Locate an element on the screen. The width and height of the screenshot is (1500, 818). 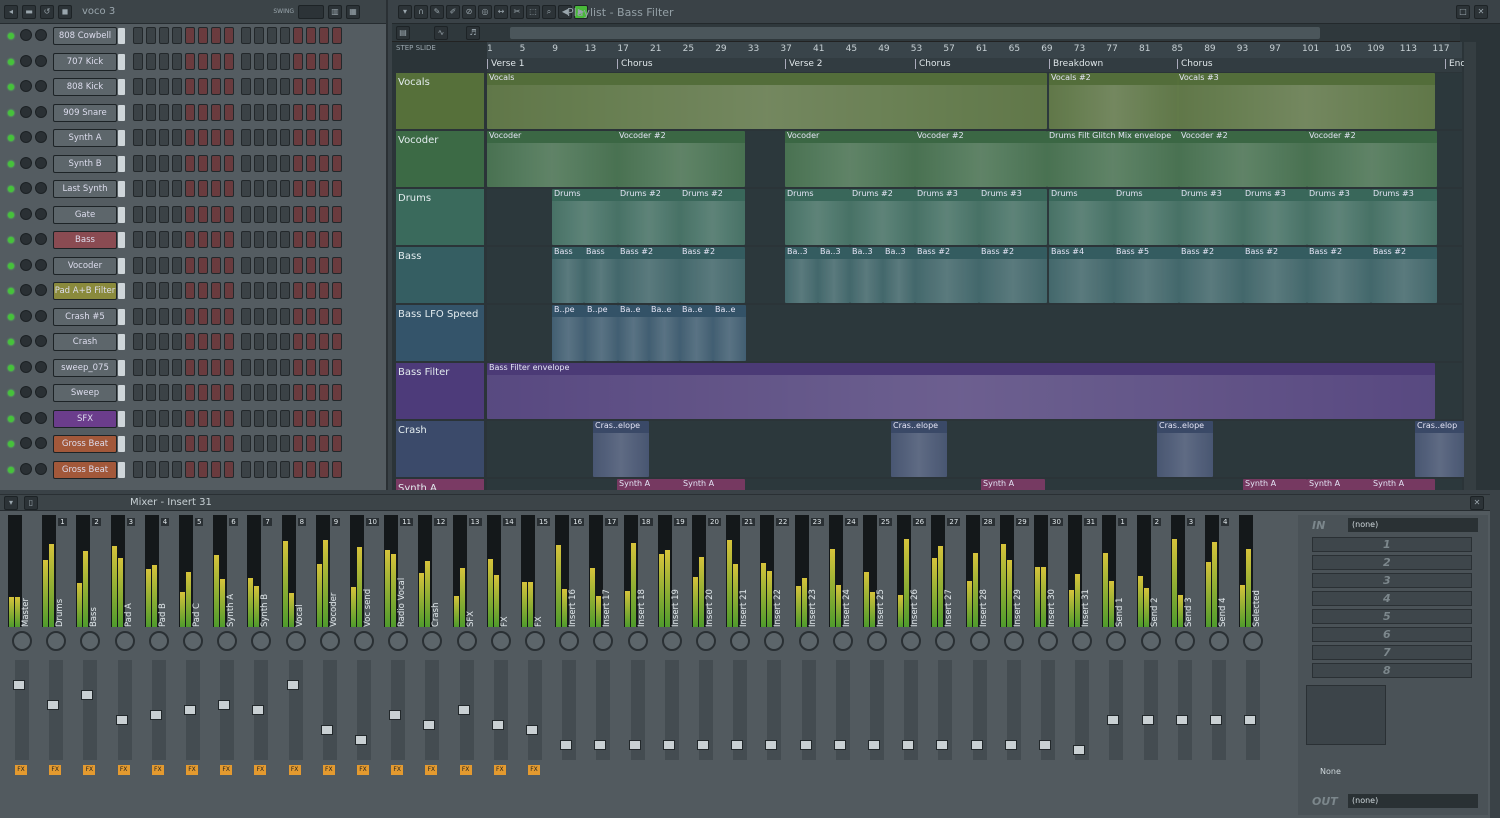
mixer-strip: Voc send 10 FX is located at coordinates (364, 665).